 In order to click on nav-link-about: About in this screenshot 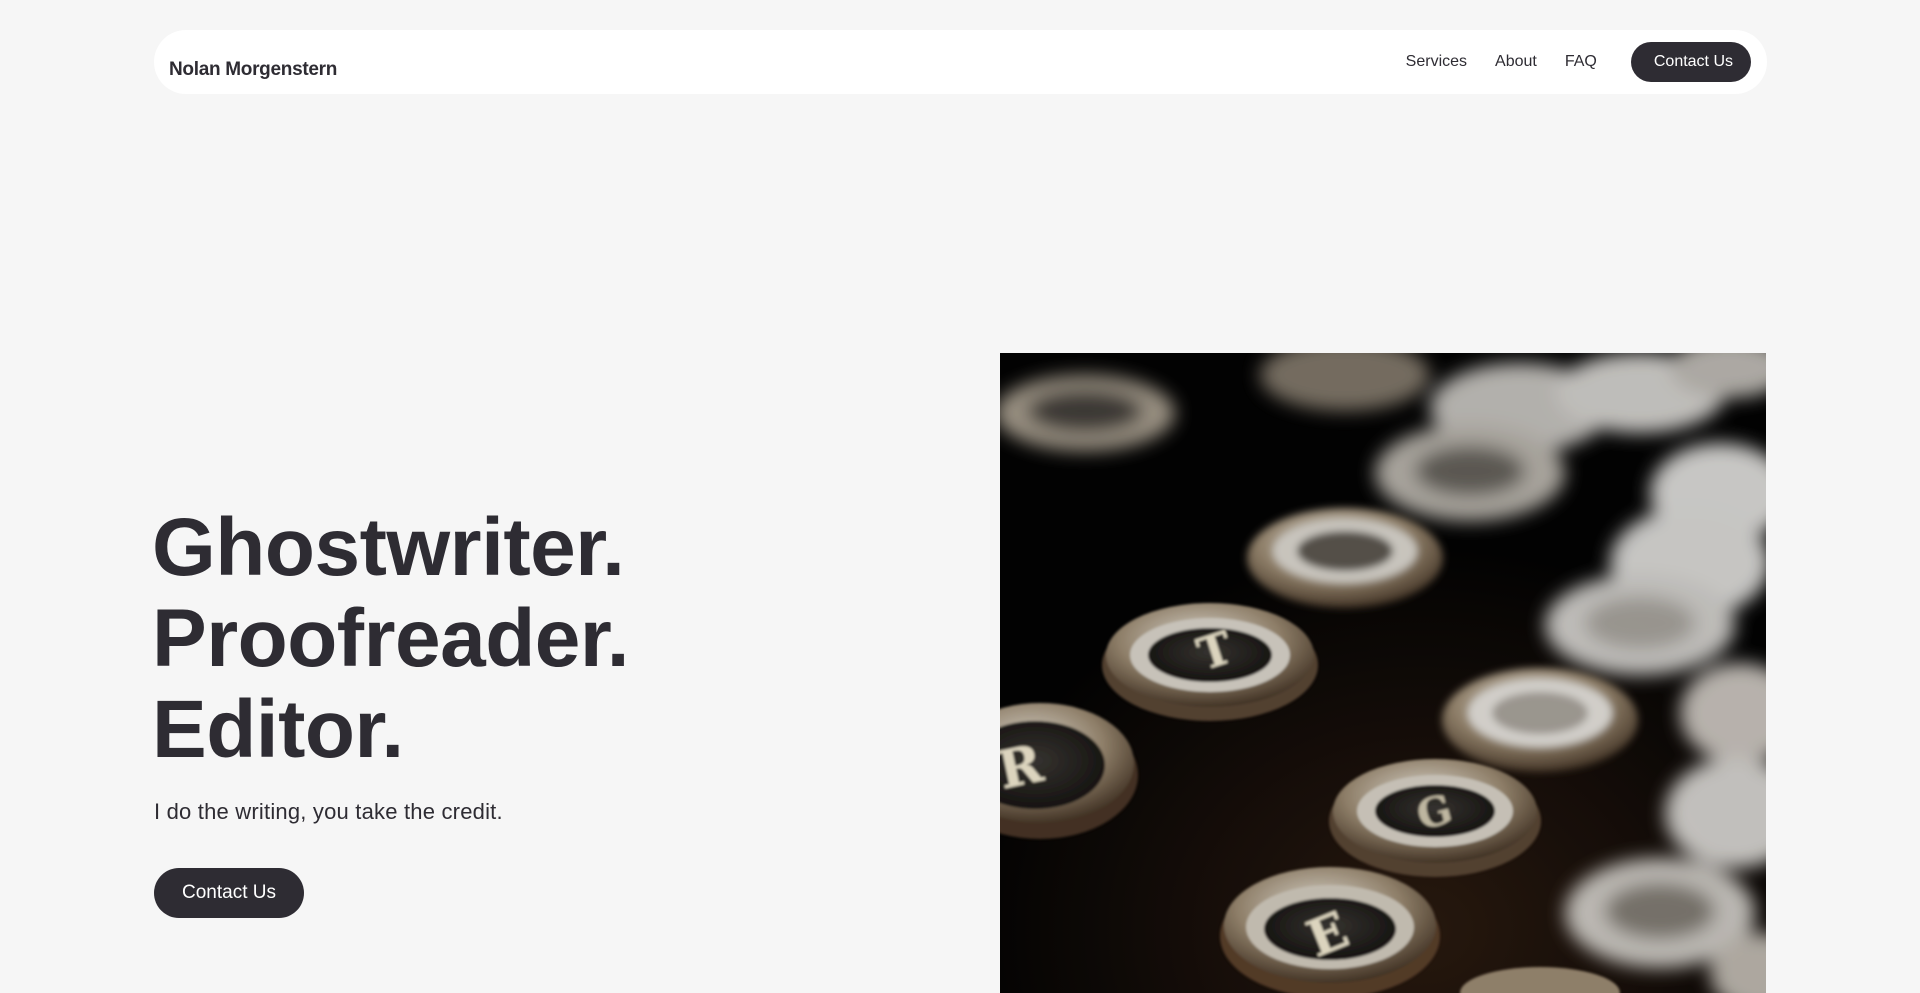, I will do `click(1516, 62)`.